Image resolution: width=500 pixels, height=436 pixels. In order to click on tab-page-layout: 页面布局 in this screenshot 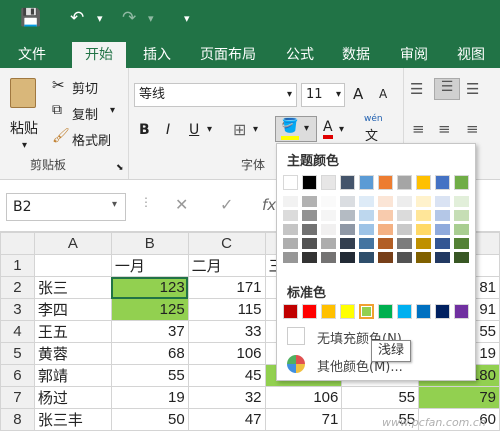, I will do `click(228, 55)`.